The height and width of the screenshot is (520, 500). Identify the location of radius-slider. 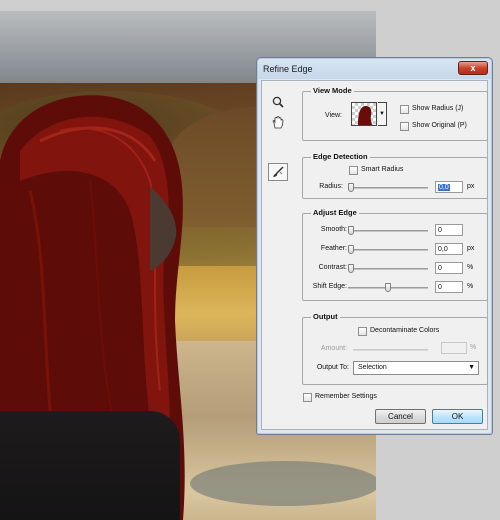
(388, 187).